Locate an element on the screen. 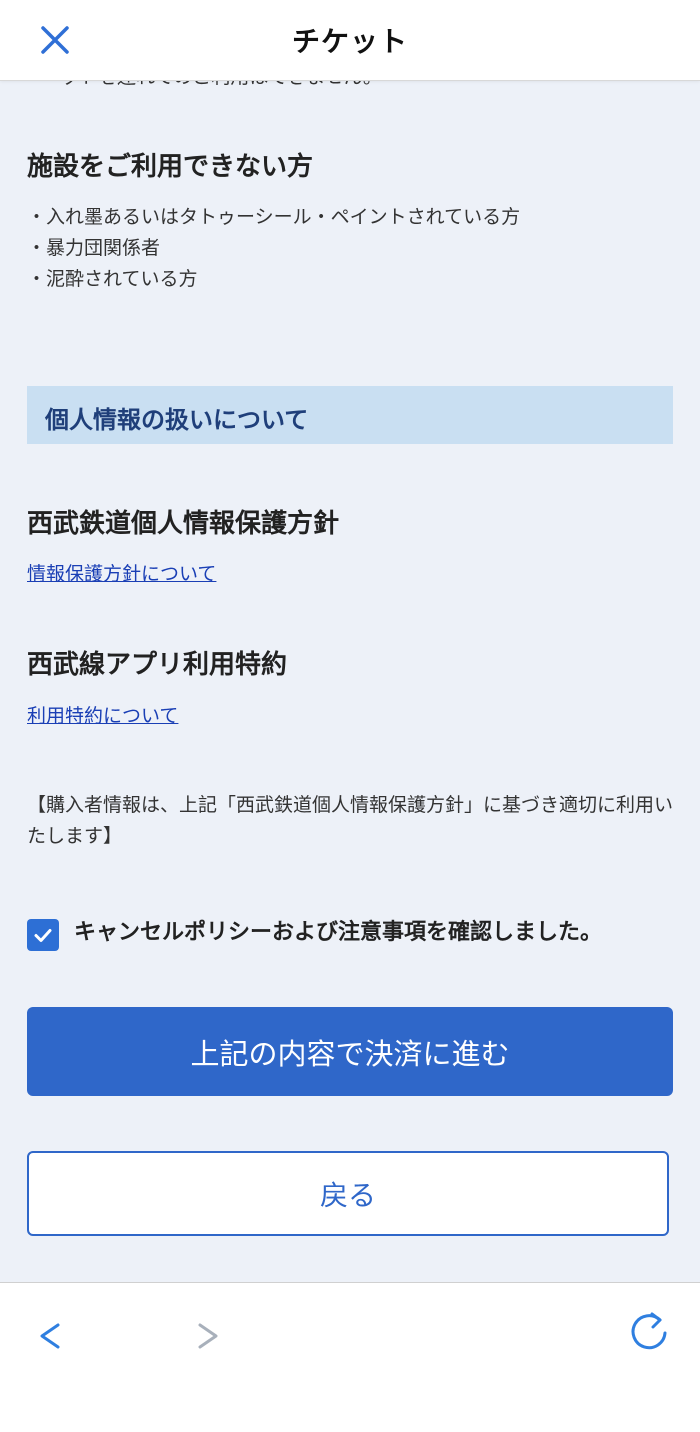  policy-heading: 西武鉄道個人情報保護方針 is located at coordinates (183, 524).